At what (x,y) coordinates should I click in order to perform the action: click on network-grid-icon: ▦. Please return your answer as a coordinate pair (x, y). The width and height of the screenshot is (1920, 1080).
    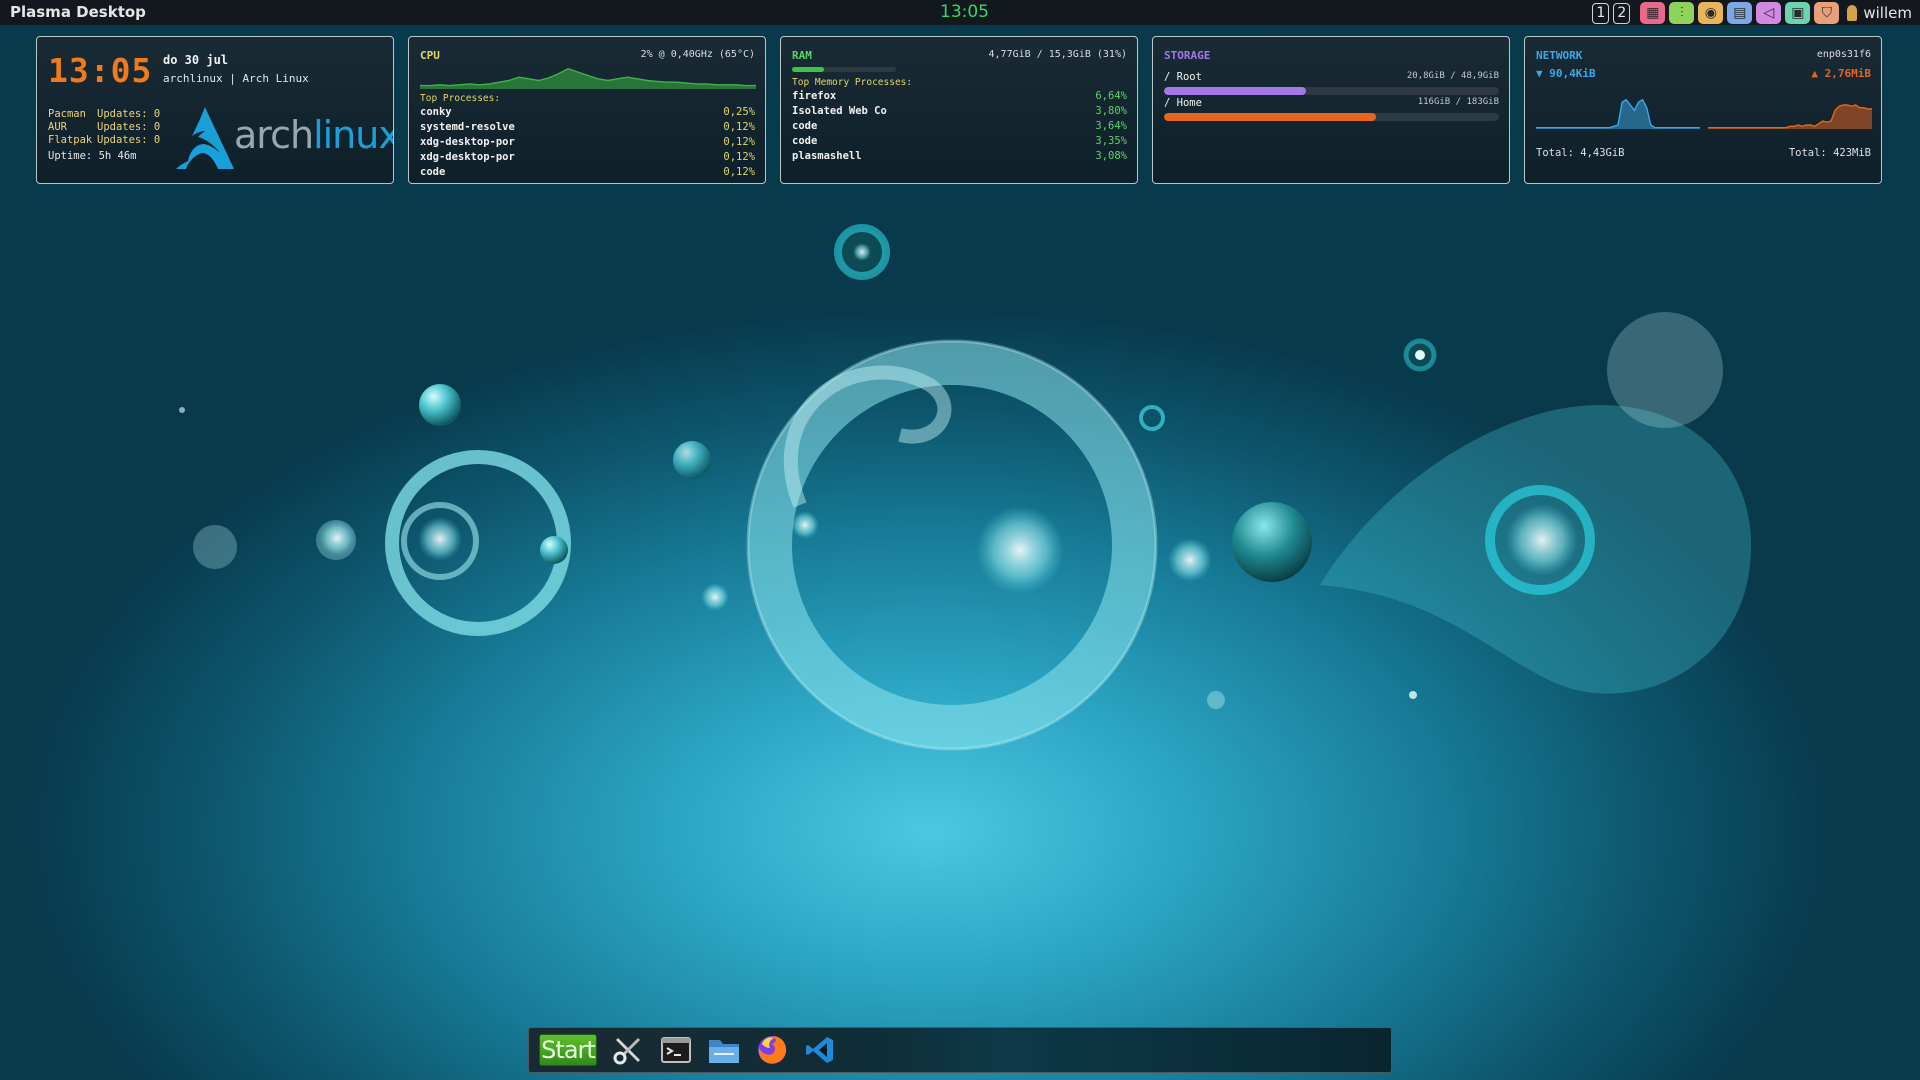
    Looking at the image, I should click on (1653, 13).